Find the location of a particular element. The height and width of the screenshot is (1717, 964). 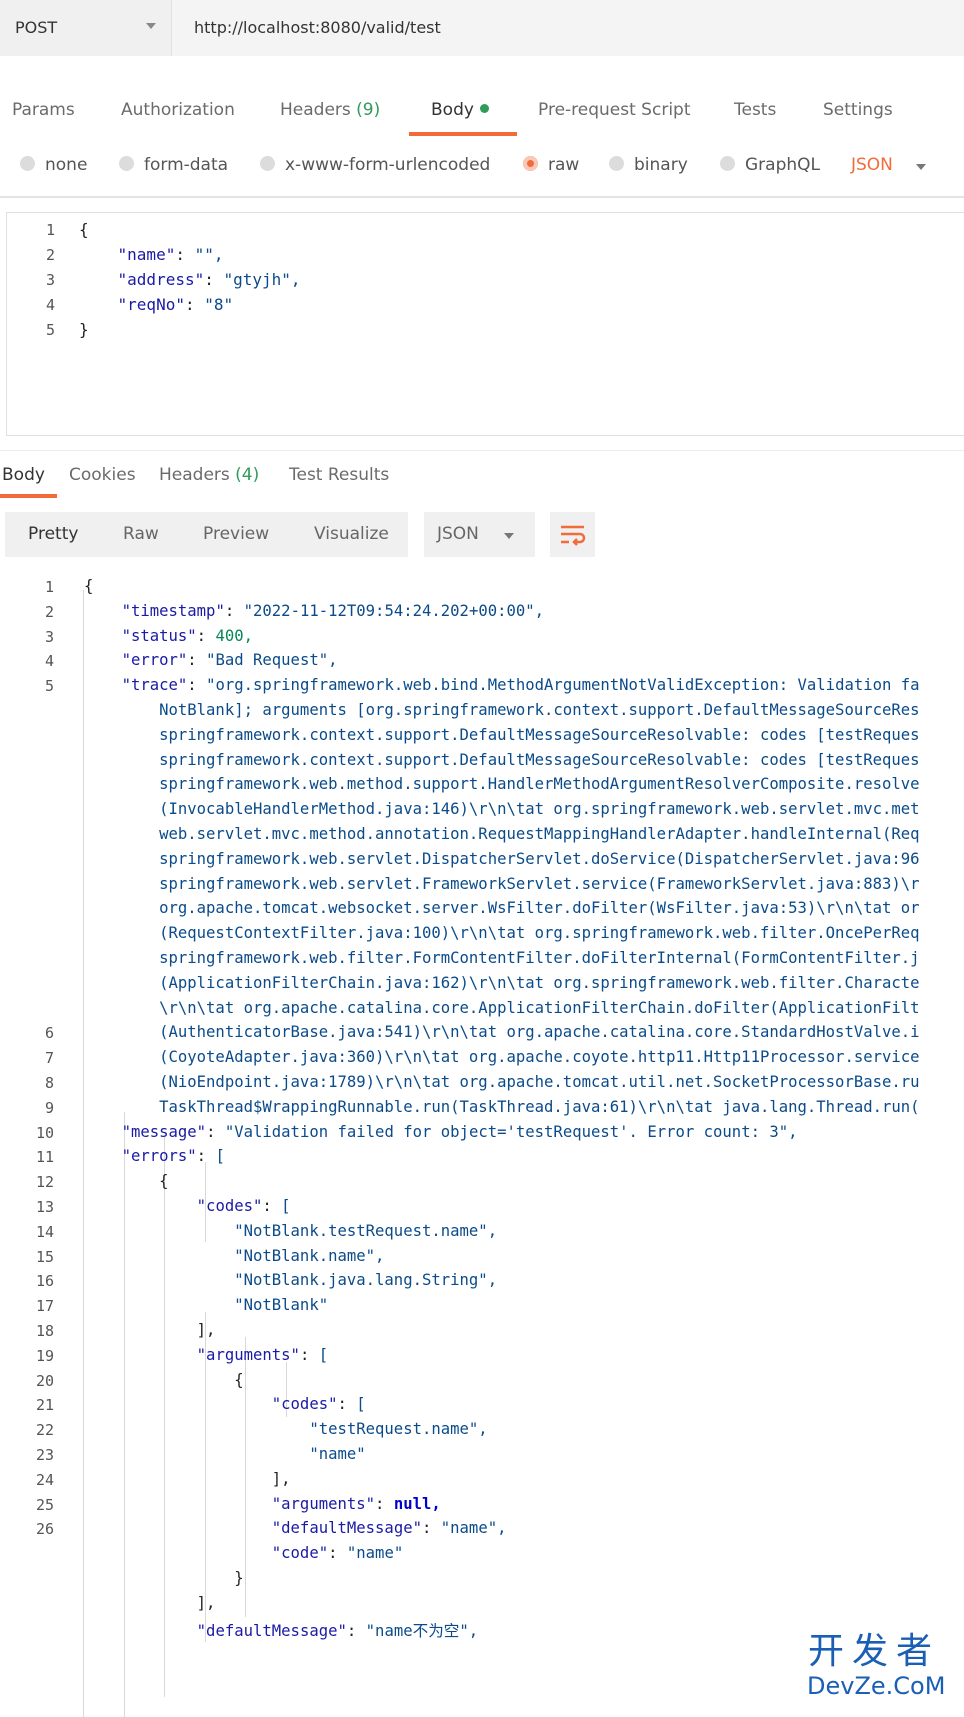

method-select: POST is located at coordinates (86, 28).